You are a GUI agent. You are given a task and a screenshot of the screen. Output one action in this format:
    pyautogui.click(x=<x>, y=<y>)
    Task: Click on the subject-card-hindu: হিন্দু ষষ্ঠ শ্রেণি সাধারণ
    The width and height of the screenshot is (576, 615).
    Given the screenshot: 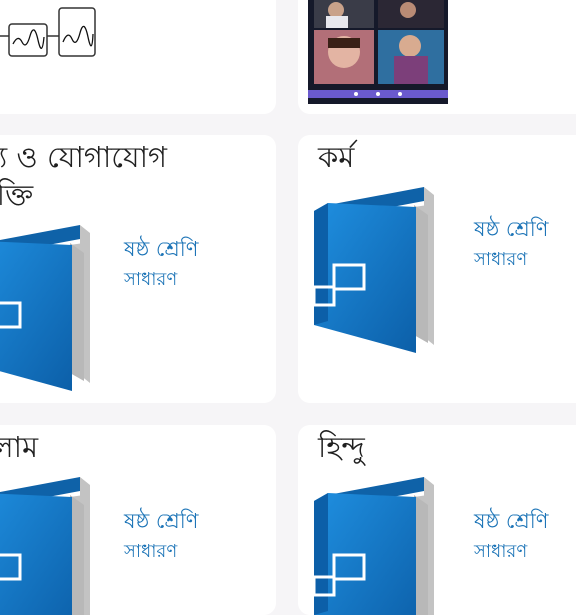 What is the action you would take?
    pyautogui.click(x=437, y=520)
    